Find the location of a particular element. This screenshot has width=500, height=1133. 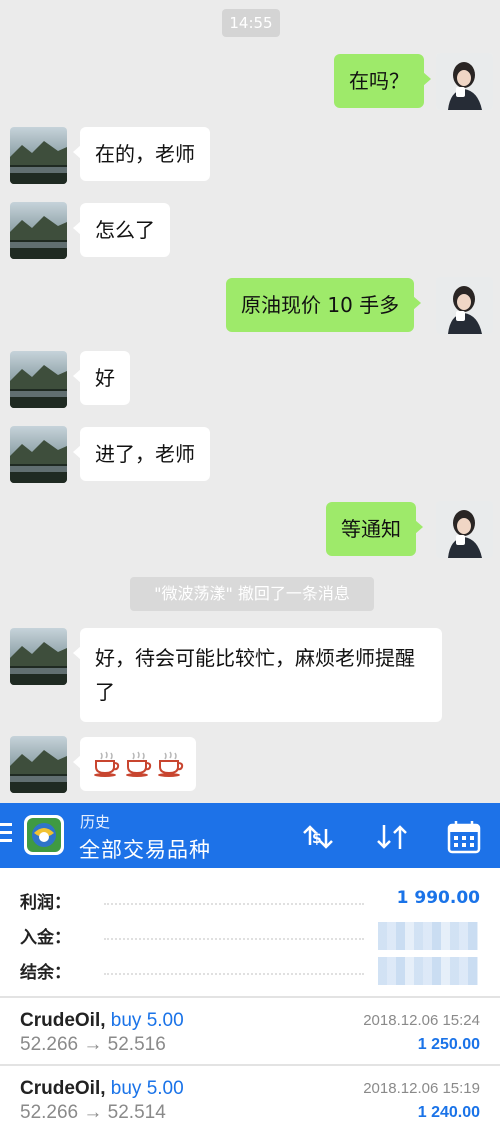

message-bubble-outgoing: 在吗？ is located at coordinates (382, 81).